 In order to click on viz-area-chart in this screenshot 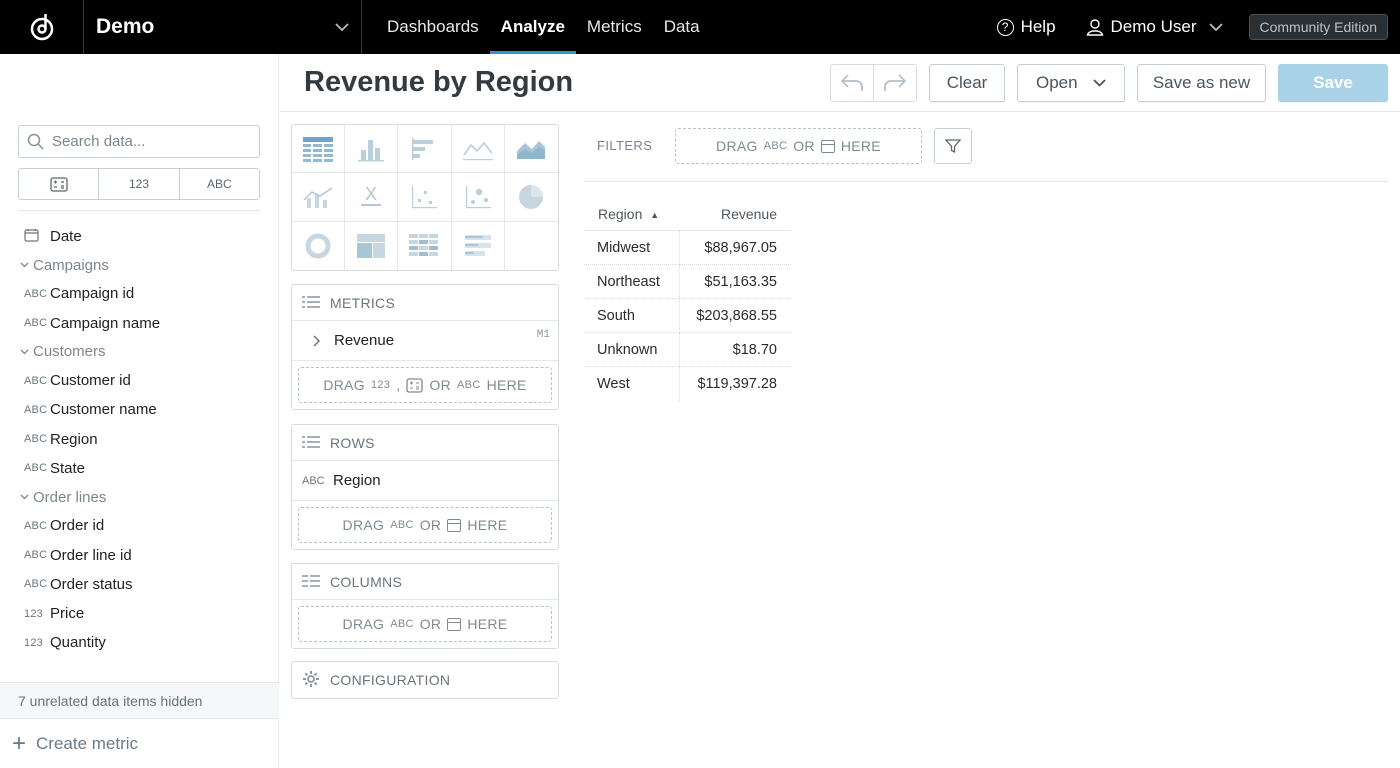, I will do `click(531, 149)`.